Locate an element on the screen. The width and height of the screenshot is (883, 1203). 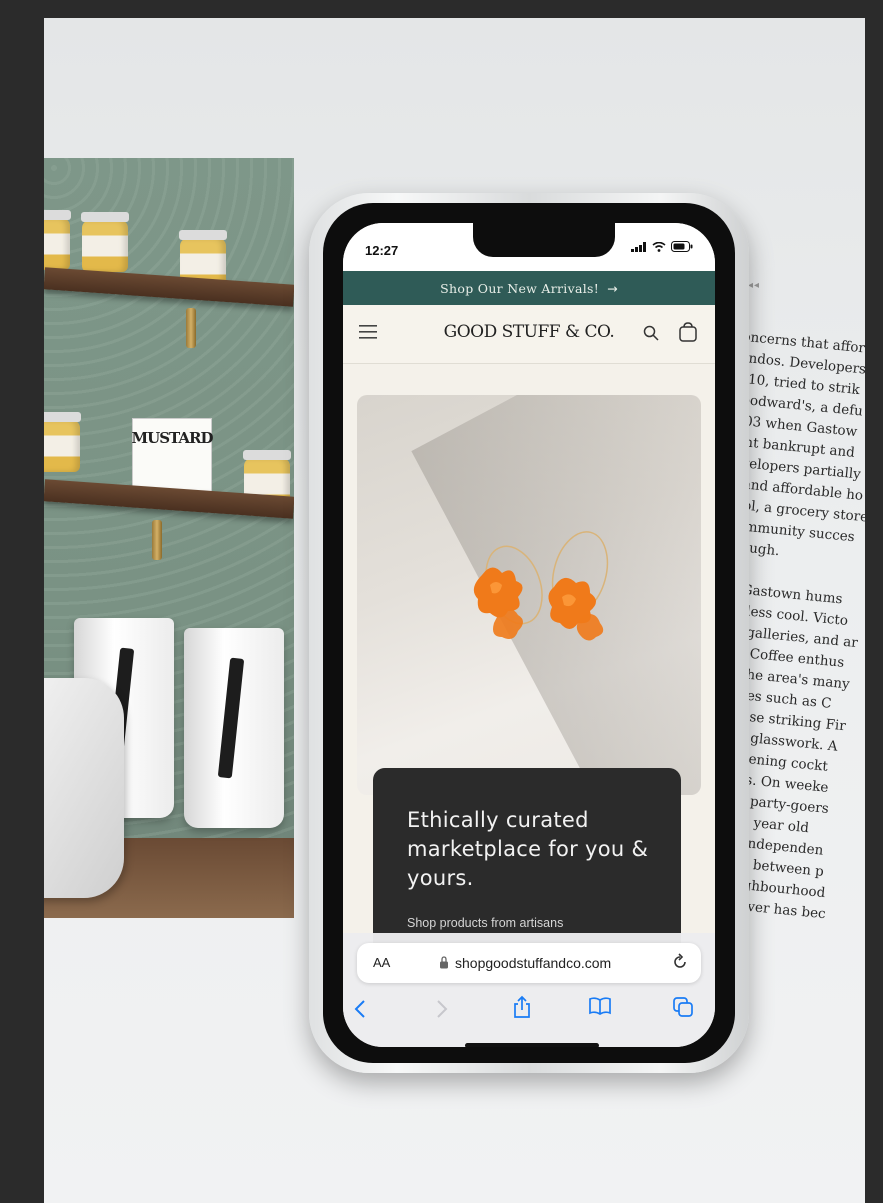
url-text: shopgoodstuffandco.com is located at coordinates (533, 963).